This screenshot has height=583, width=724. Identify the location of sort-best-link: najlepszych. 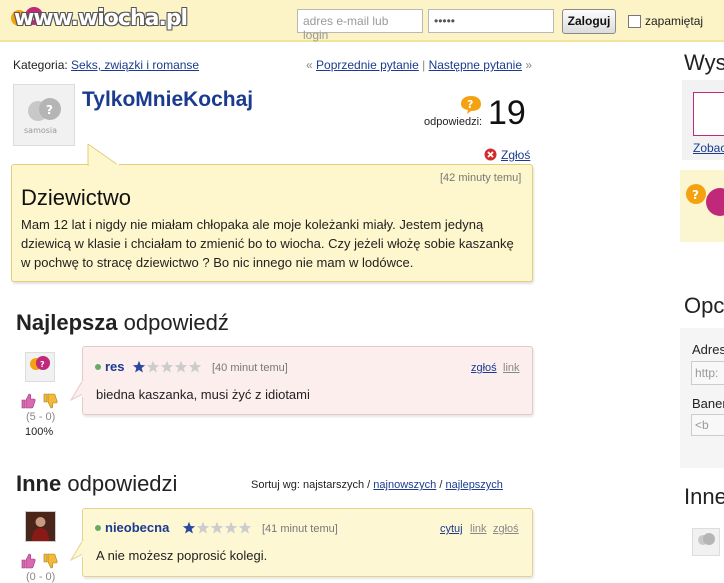
(473, 485).